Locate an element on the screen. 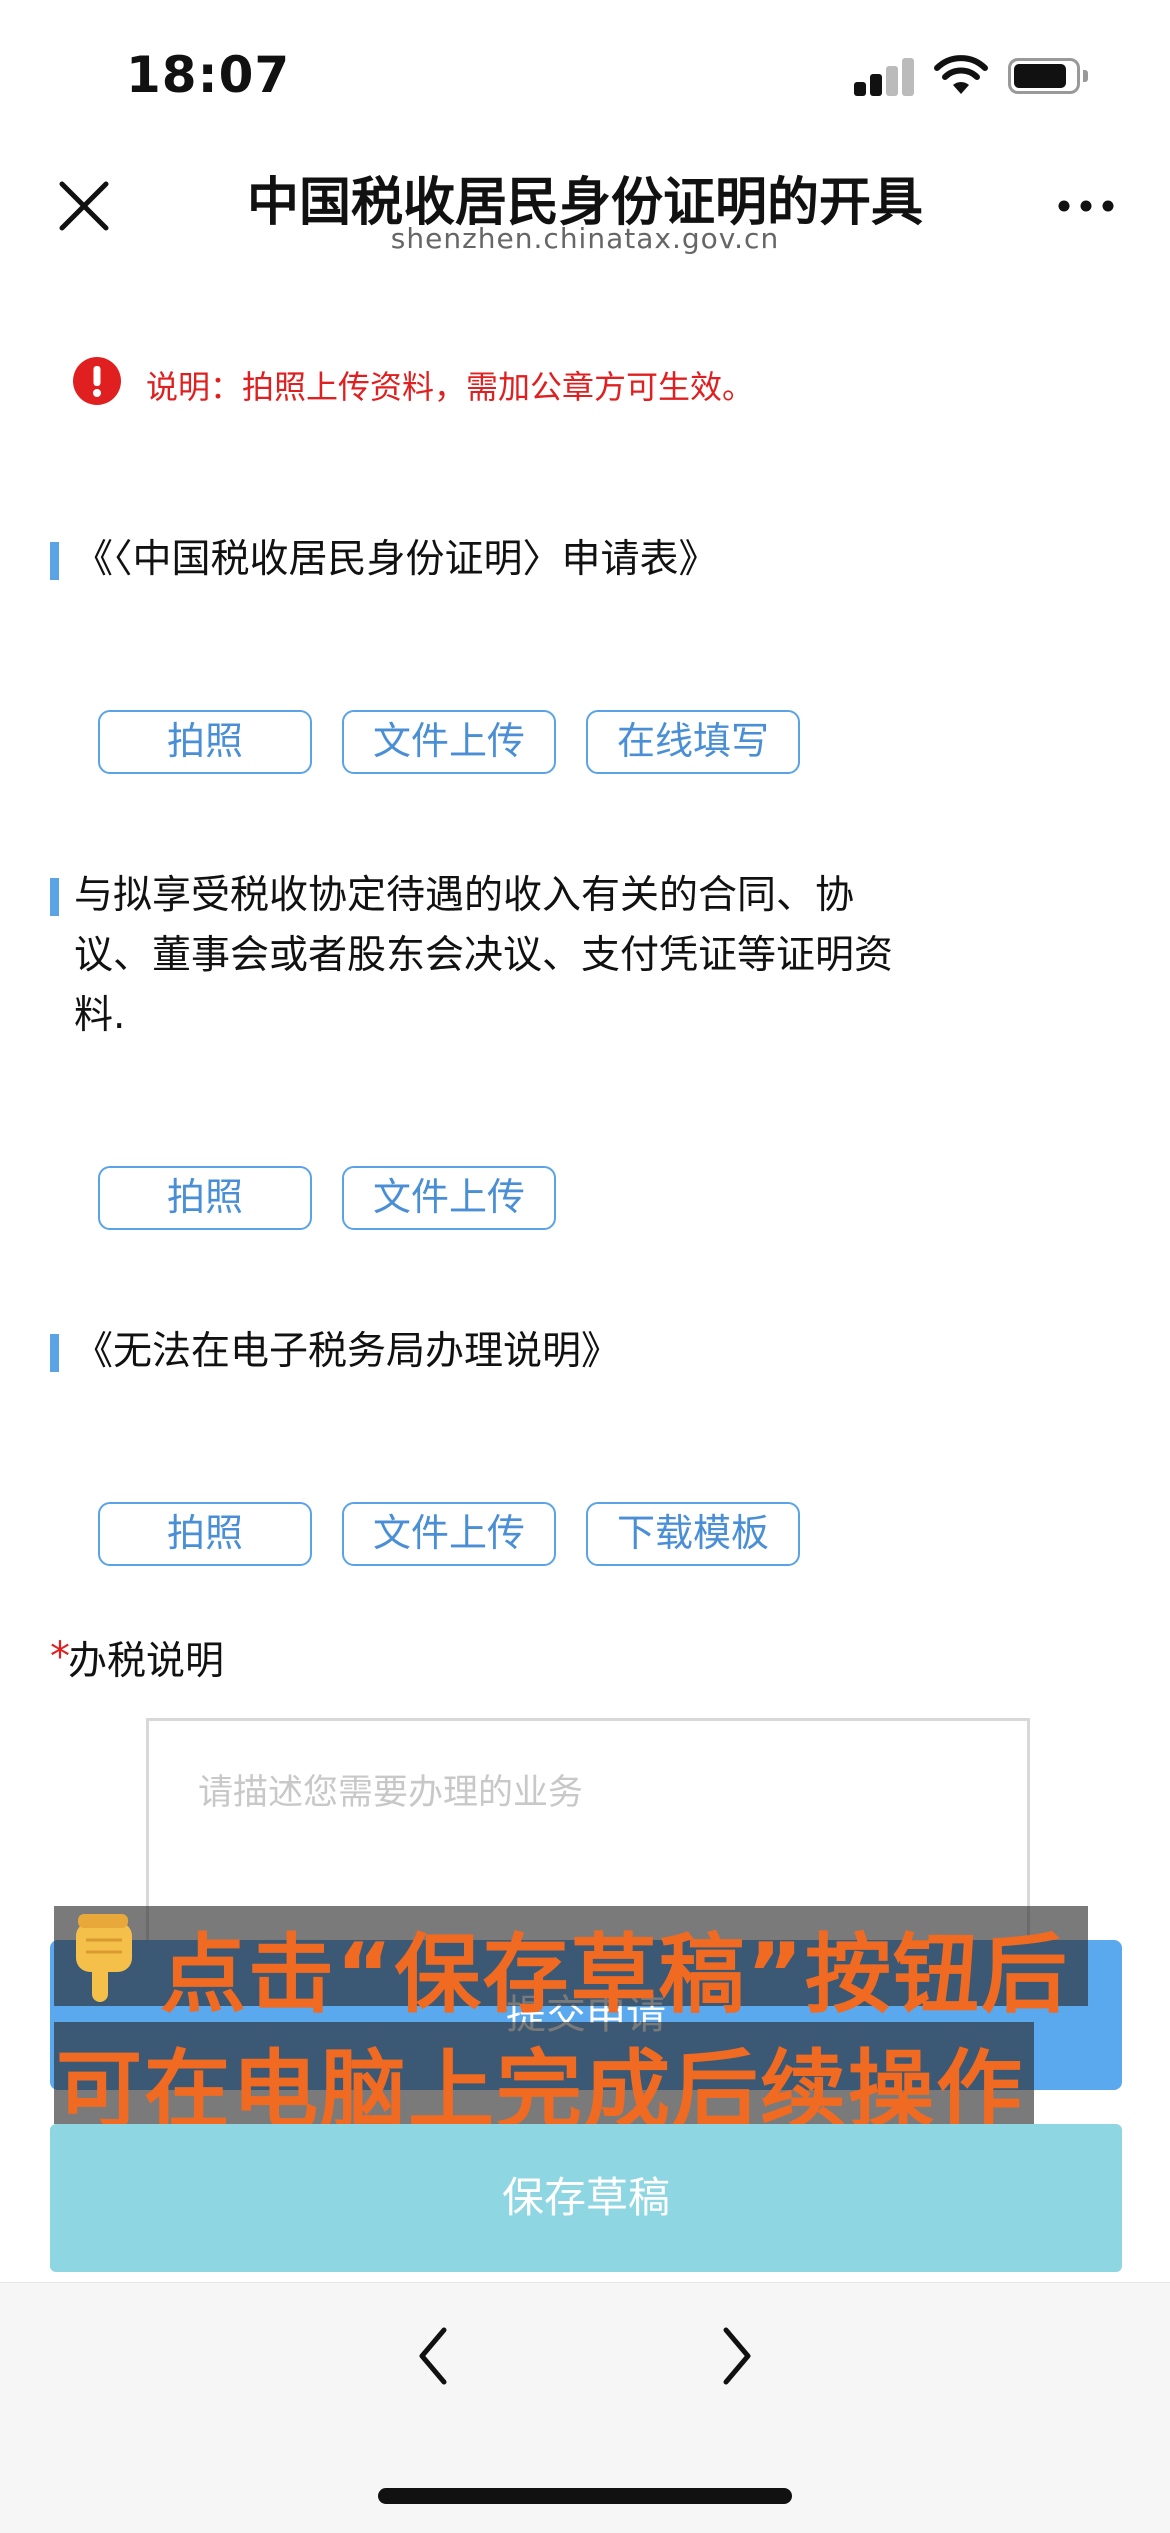  section-title-offline-explanation: 《无法在电子税务局办理说明》 is located at coordinates (347, 1351).